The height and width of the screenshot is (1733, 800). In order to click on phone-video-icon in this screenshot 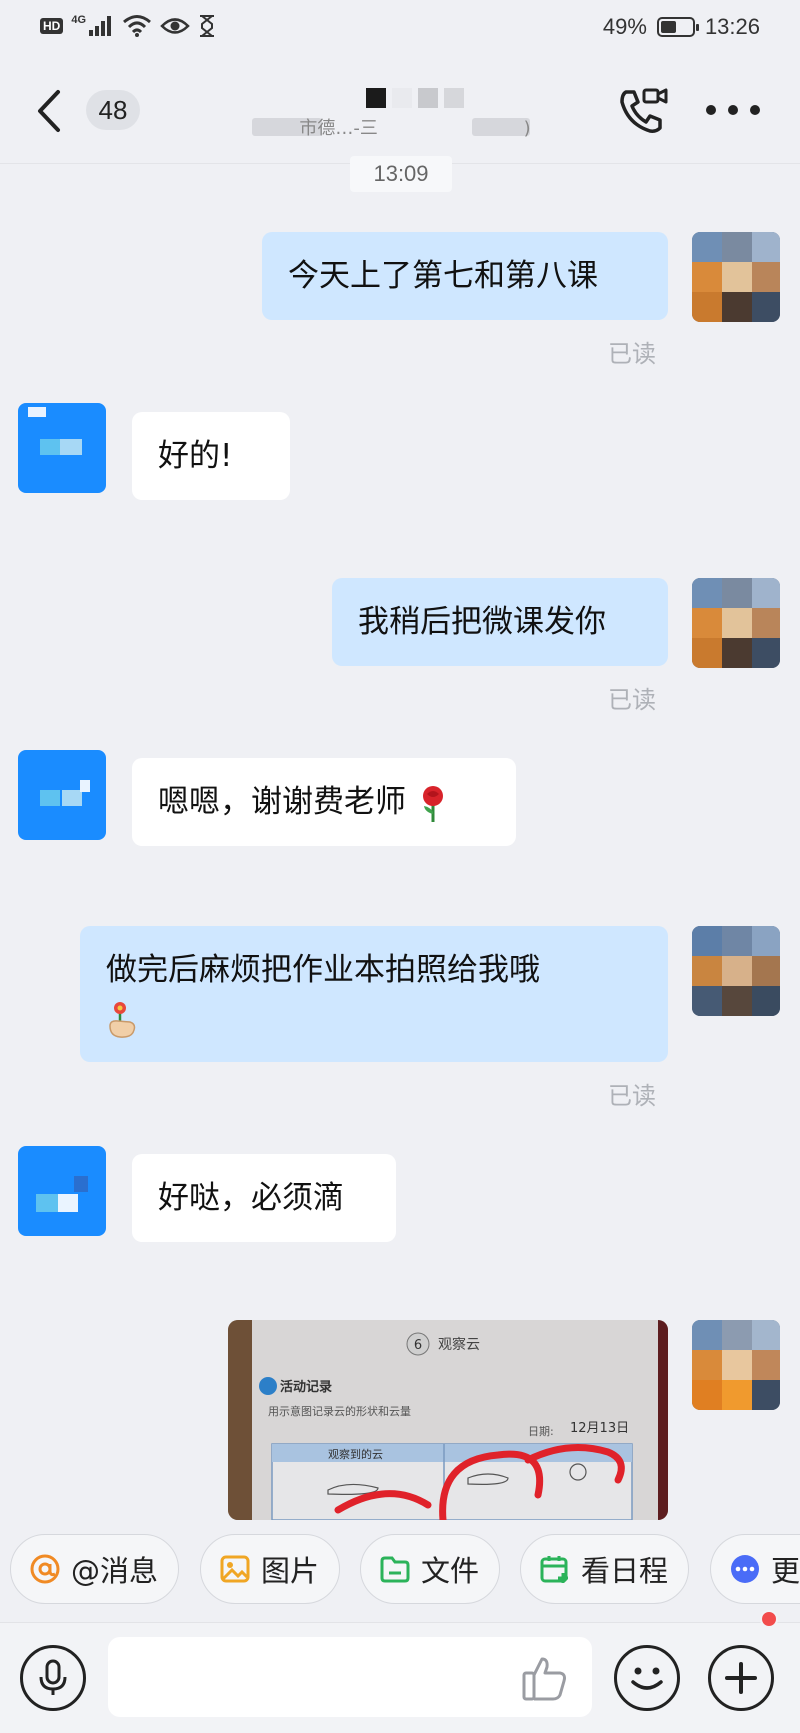, I will do `click(644, 110)`.